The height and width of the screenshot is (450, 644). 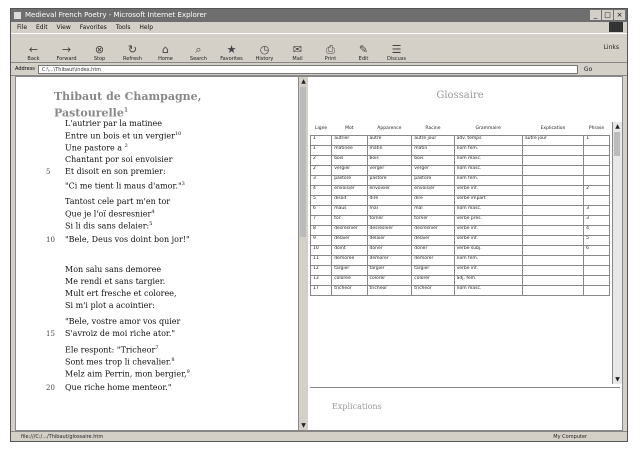 What do you see at coordinates (231, 49) in the screenshot?
I see `favorites-button: ★ Favorites` at bounding box center [231, 49].